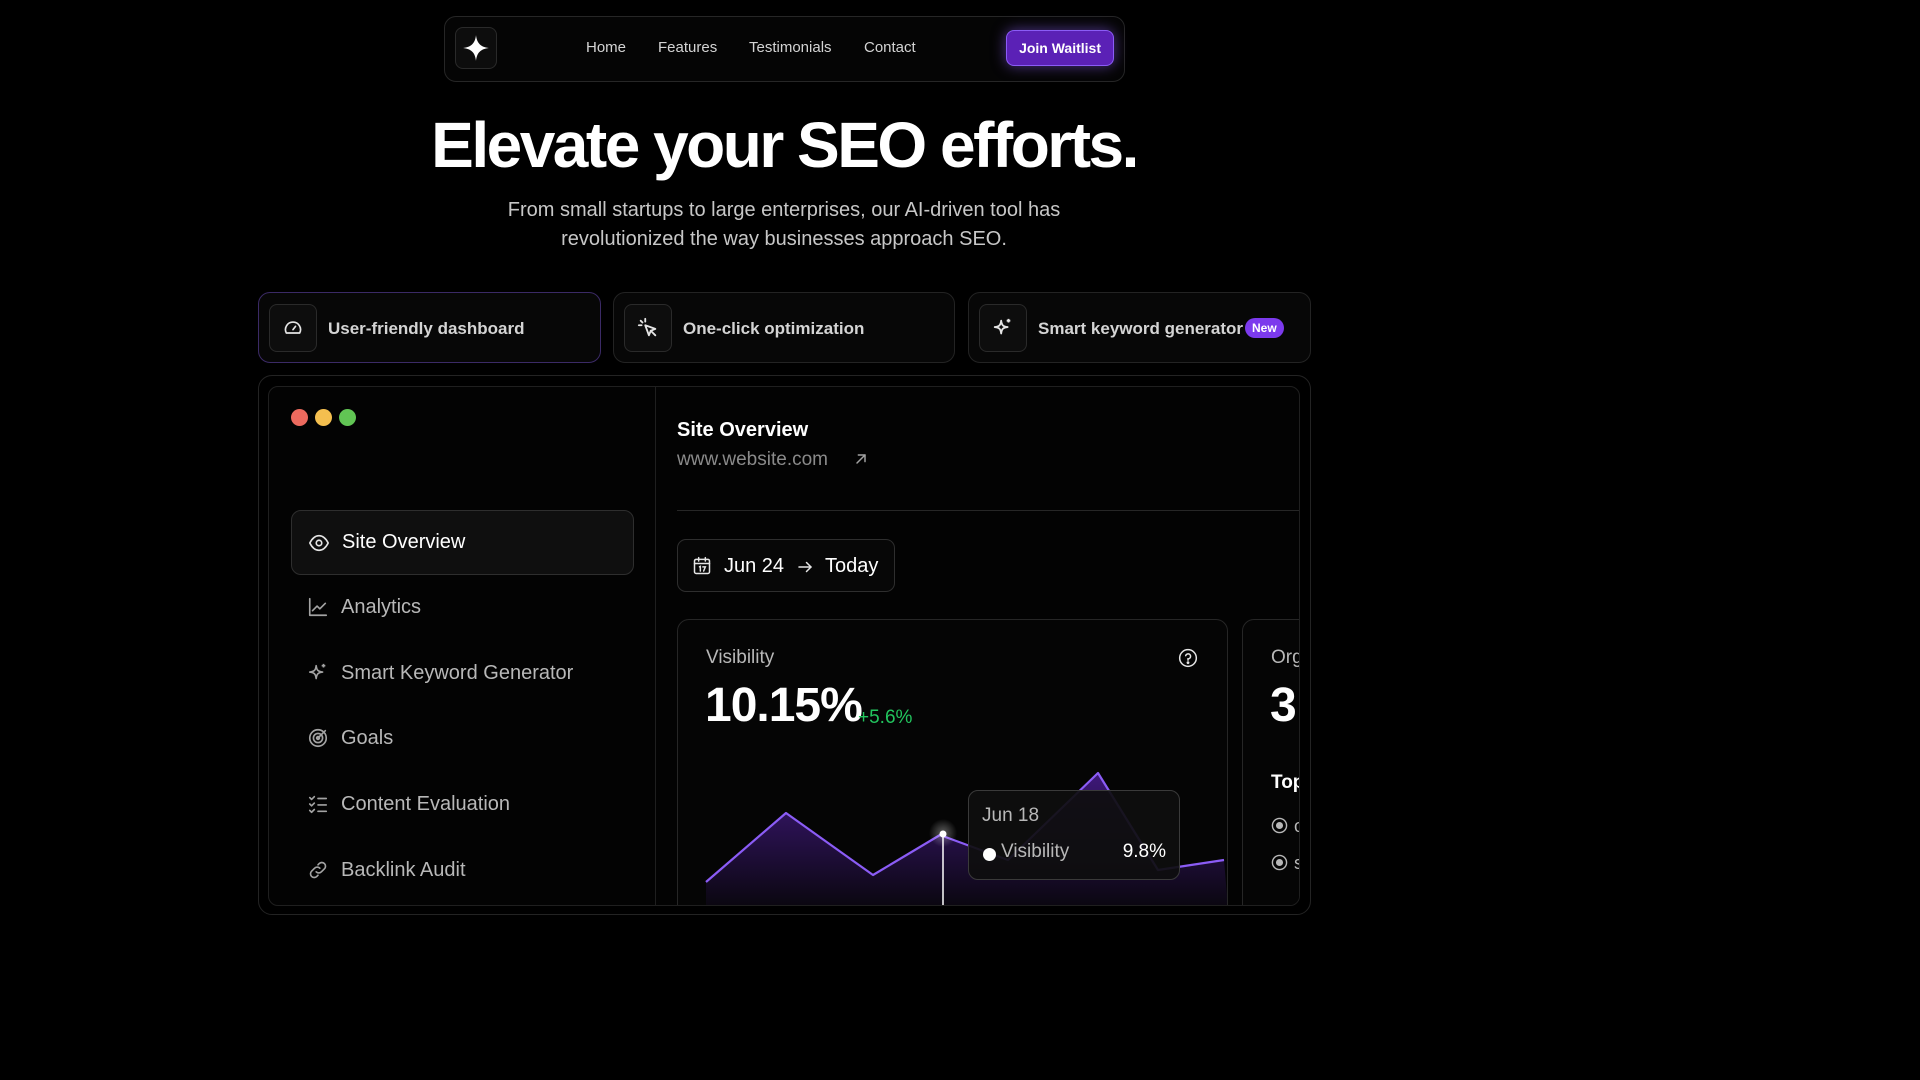 This screenshot has height=1080, width=1920. I want to click on list-item: o, so click(1285, 826).